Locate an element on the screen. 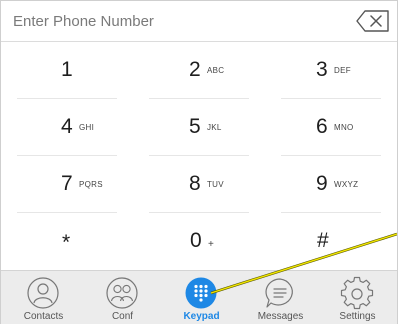 This screenshot has height=324, width=398. key-7: 7 PQRS is located at coordinates (67, 184).